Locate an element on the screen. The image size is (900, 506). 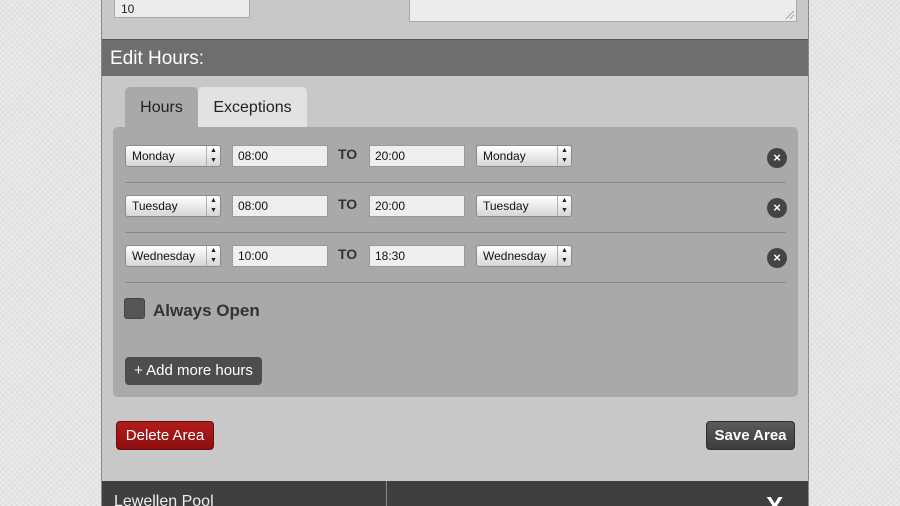
to-day-value: Tuesday is located at coordinates (506, 206).